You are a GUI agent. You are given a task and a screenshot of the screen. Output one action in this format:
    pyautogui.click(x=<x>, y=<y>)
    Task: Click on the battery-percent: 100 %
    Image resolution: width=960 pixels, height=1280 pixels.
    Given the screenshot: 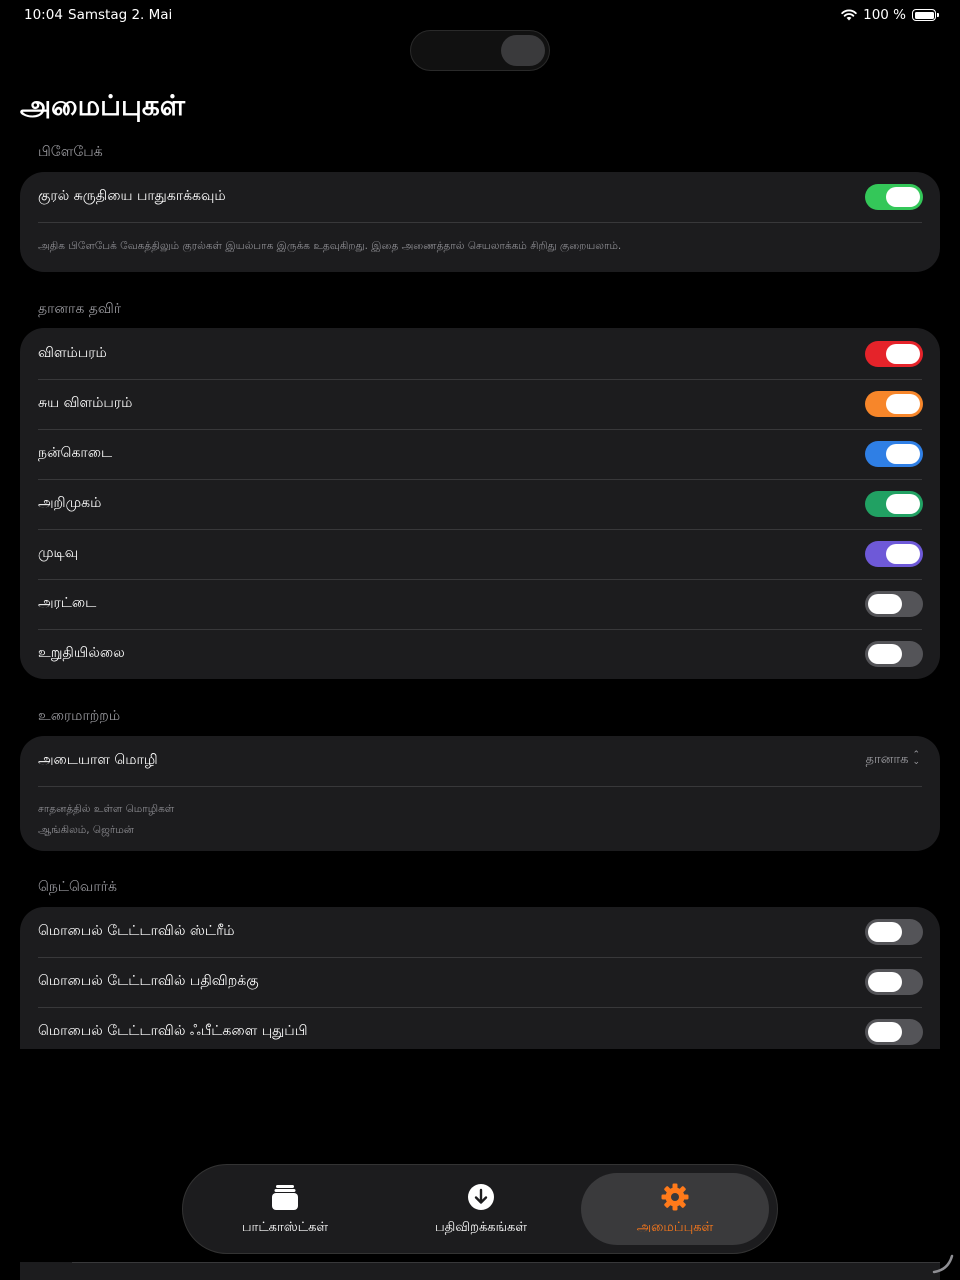 What is the action you would take?
    pyautogui.click(x=884, y=15)
    